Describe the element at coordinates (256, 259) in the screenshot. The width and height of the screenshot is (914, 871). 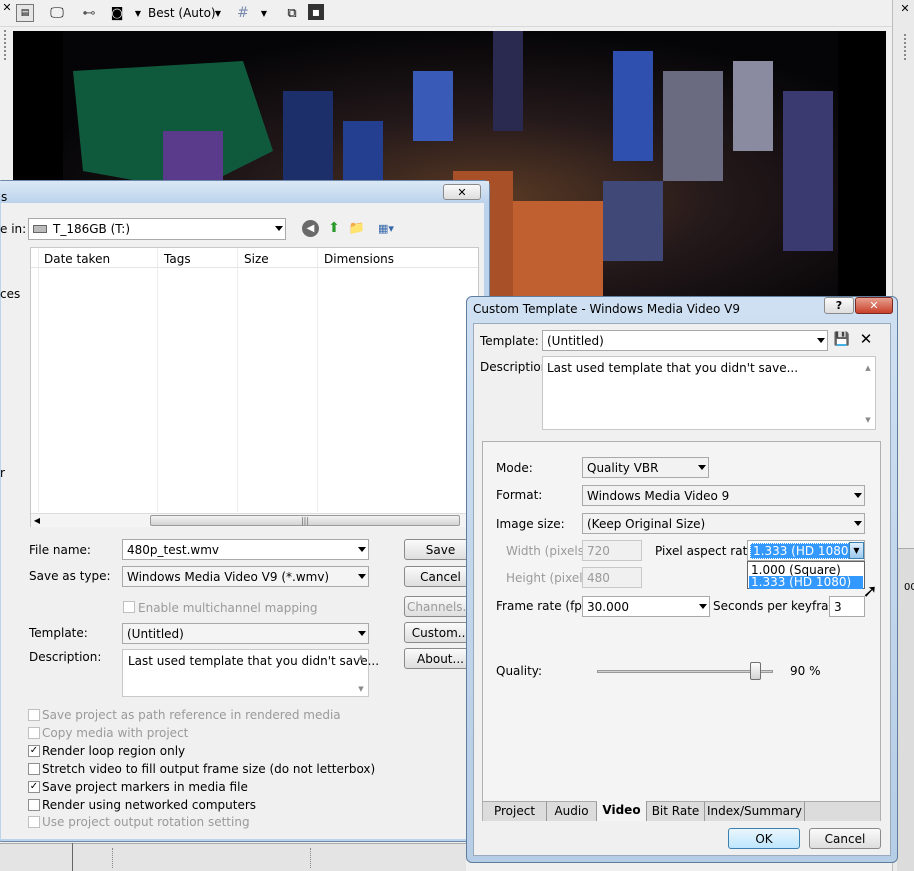
I see `column-size: Size` at that location.